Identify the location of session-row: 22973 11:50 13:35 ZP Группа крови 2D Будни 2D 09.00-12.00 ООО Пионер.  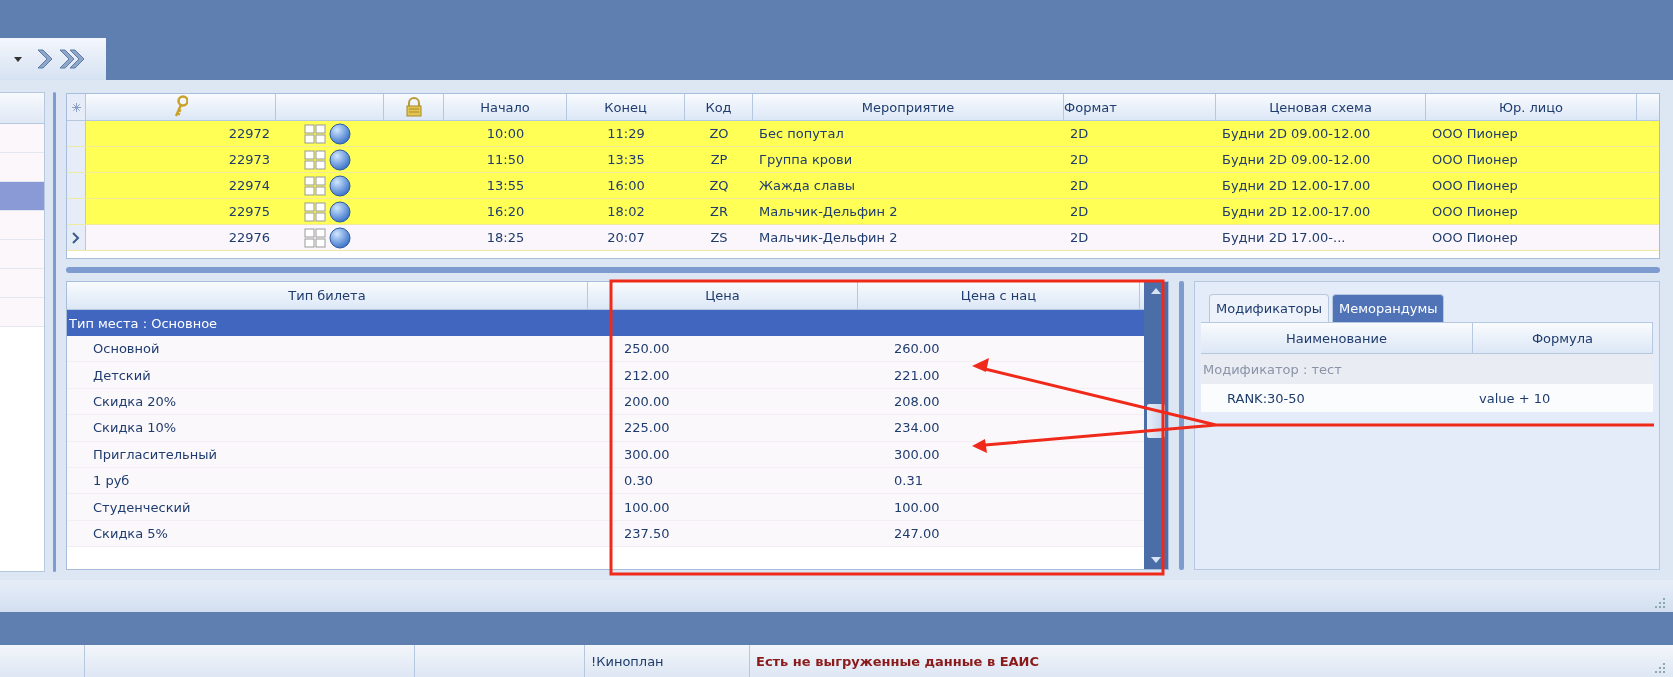
(863, 160).